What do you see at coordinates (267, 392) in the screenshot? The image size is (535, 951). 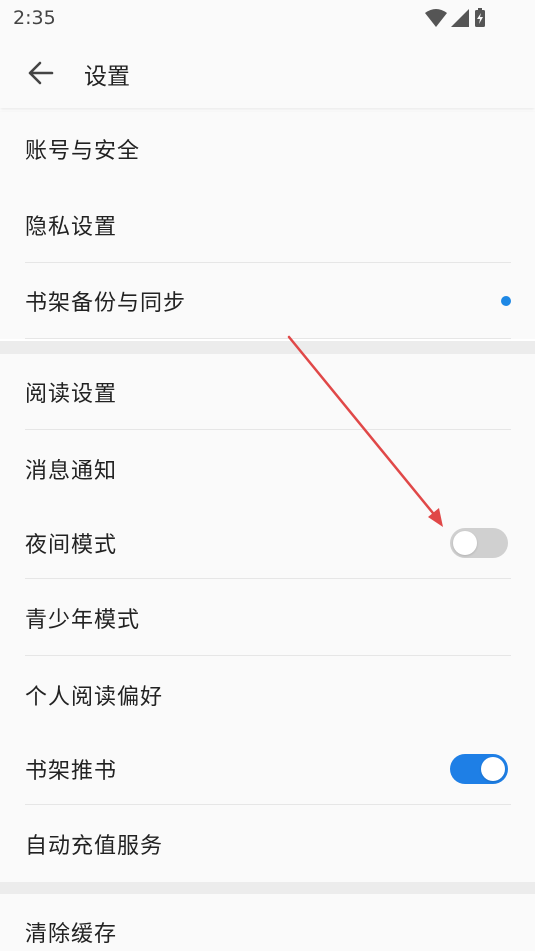 I see `settings-item-reading-settings: 阅读设置` at bounding box center [267, 392].